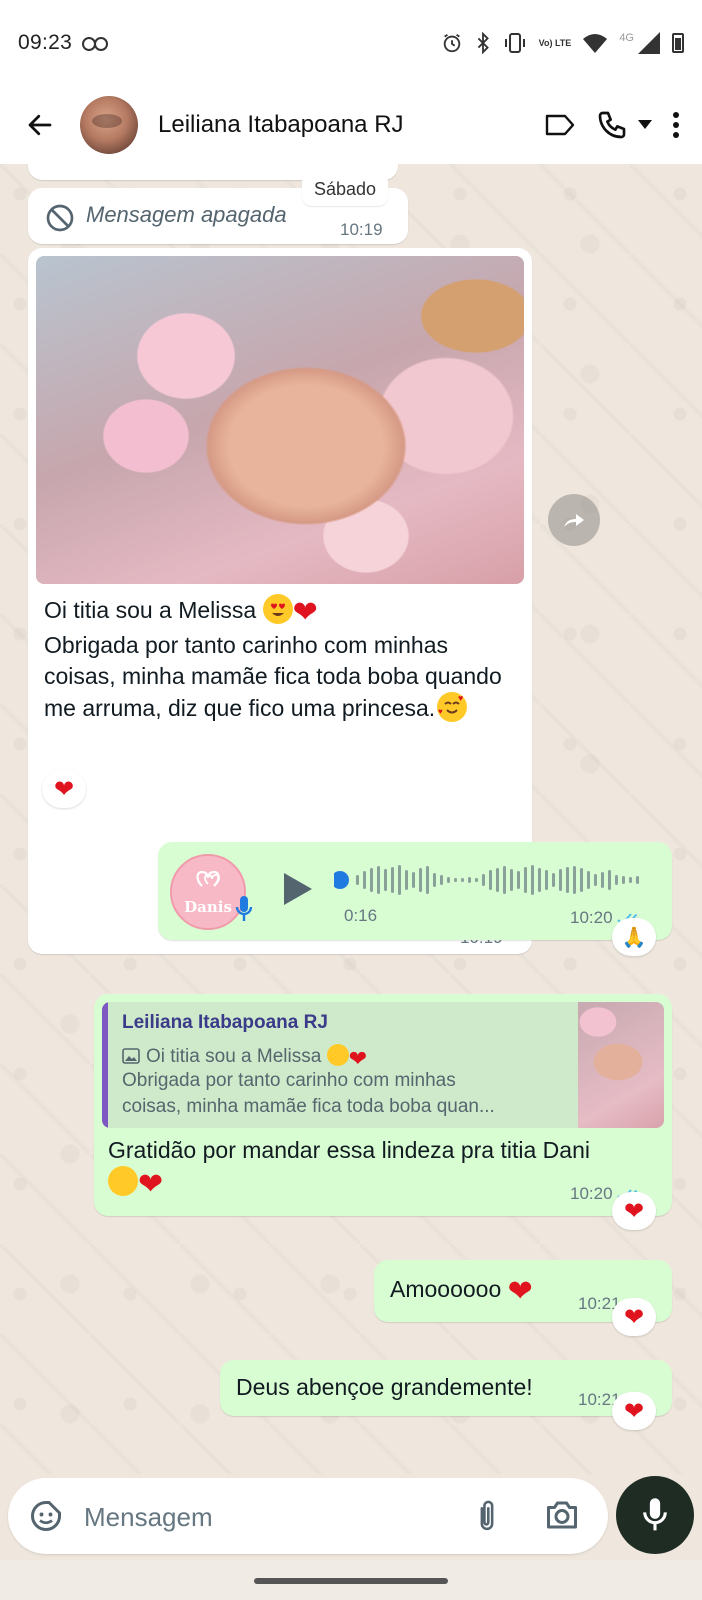 This screenshot has height=1600, width=702. Describe the element at coordinates (678, 43) in the screenshot. I see `battery-icon` at that location.